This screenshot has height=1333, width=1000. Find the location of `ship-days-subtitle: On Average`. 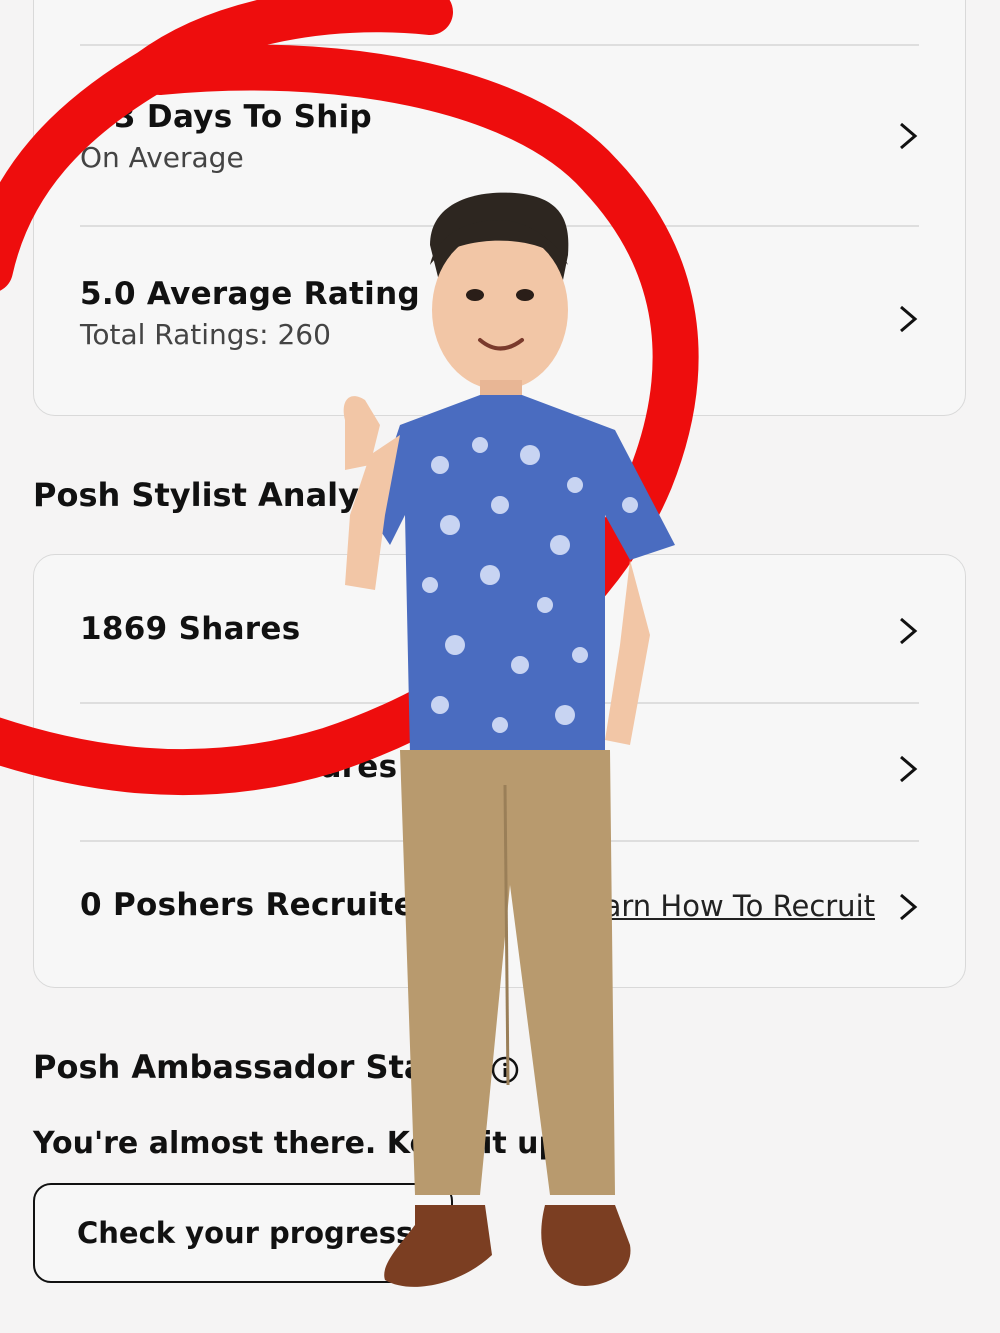

ship-days-subtitle: On Average is located at coordinates (162, 157).